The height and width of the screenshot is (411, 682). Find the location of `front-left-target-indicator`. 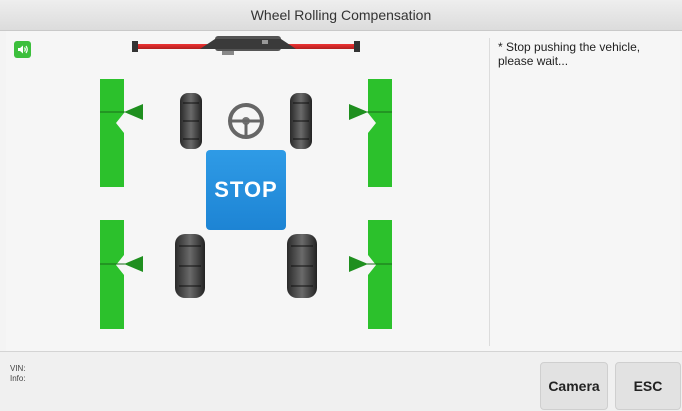

front-left-target-indicator is located at coordinates (121, 133).